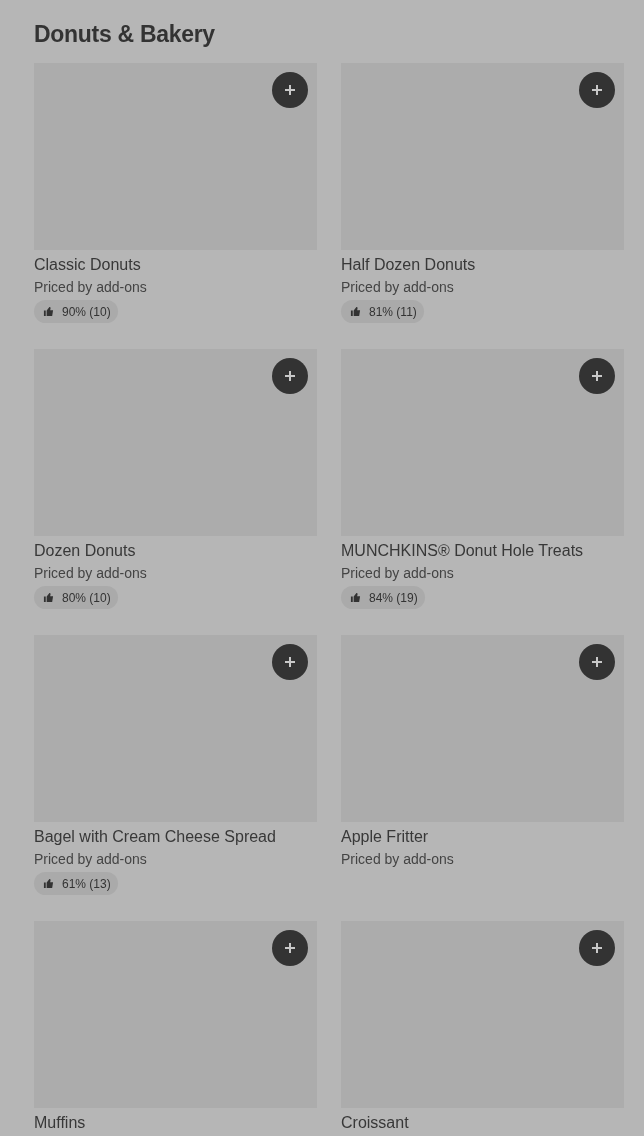  Describe the element at coordinates (86, 597) in the screenshot. I see `rating-text: 80% (10)` at that location.